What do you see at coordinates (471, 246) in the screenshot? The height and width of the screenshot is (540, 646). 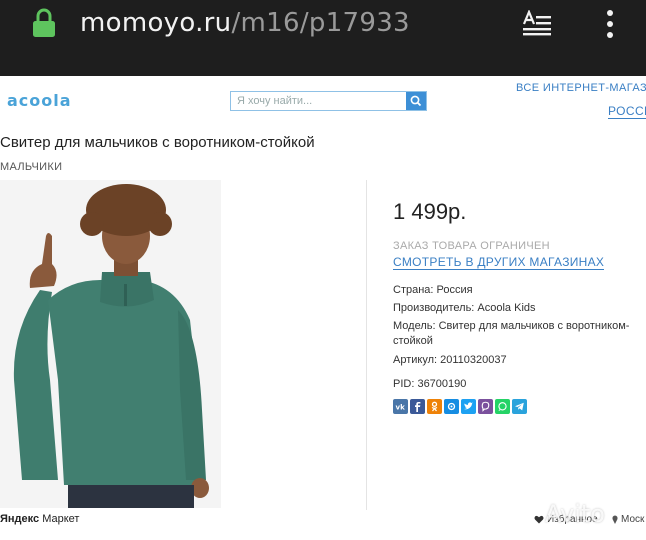 I see `order-limited-notice: ЗАКАЗ ТОВАРА ОГРАНИЧЕН` at bounding box center [471, 246].